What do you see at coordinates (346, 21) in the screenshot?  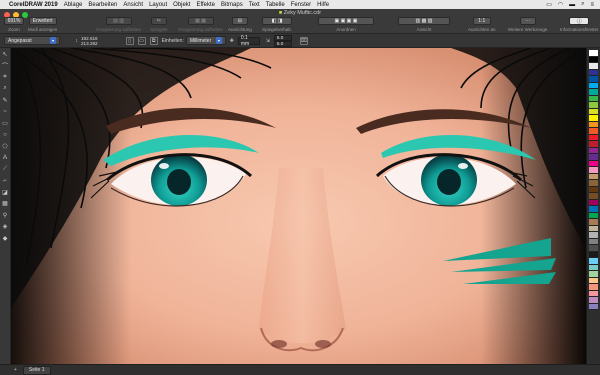 I see `arrange-buttons: ▣ ▣ ▣ ▣` at bounding box center [346, 21].